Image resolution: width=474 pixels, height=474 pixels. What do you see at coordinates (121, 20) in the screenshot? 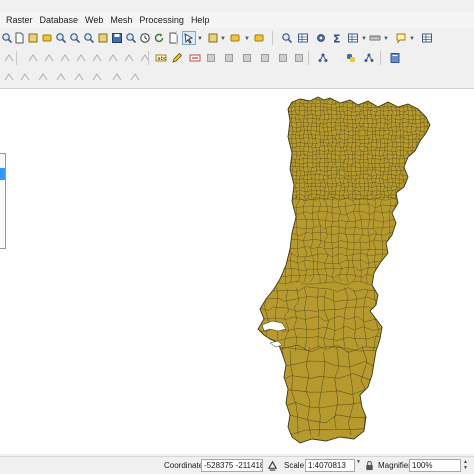
I see `menu-mesh: Mesh` at bounding box center [121, 20].